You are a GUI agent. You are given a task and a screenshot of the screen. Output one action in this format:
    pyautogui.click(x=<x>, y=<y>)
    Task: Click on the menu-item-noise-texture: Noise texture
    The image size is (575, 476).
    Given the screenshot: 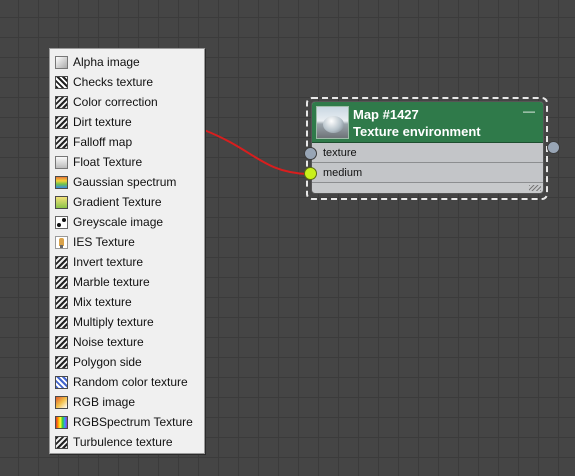 What is the action you would take?
    pyautogui.click(x=127, y=342)
    